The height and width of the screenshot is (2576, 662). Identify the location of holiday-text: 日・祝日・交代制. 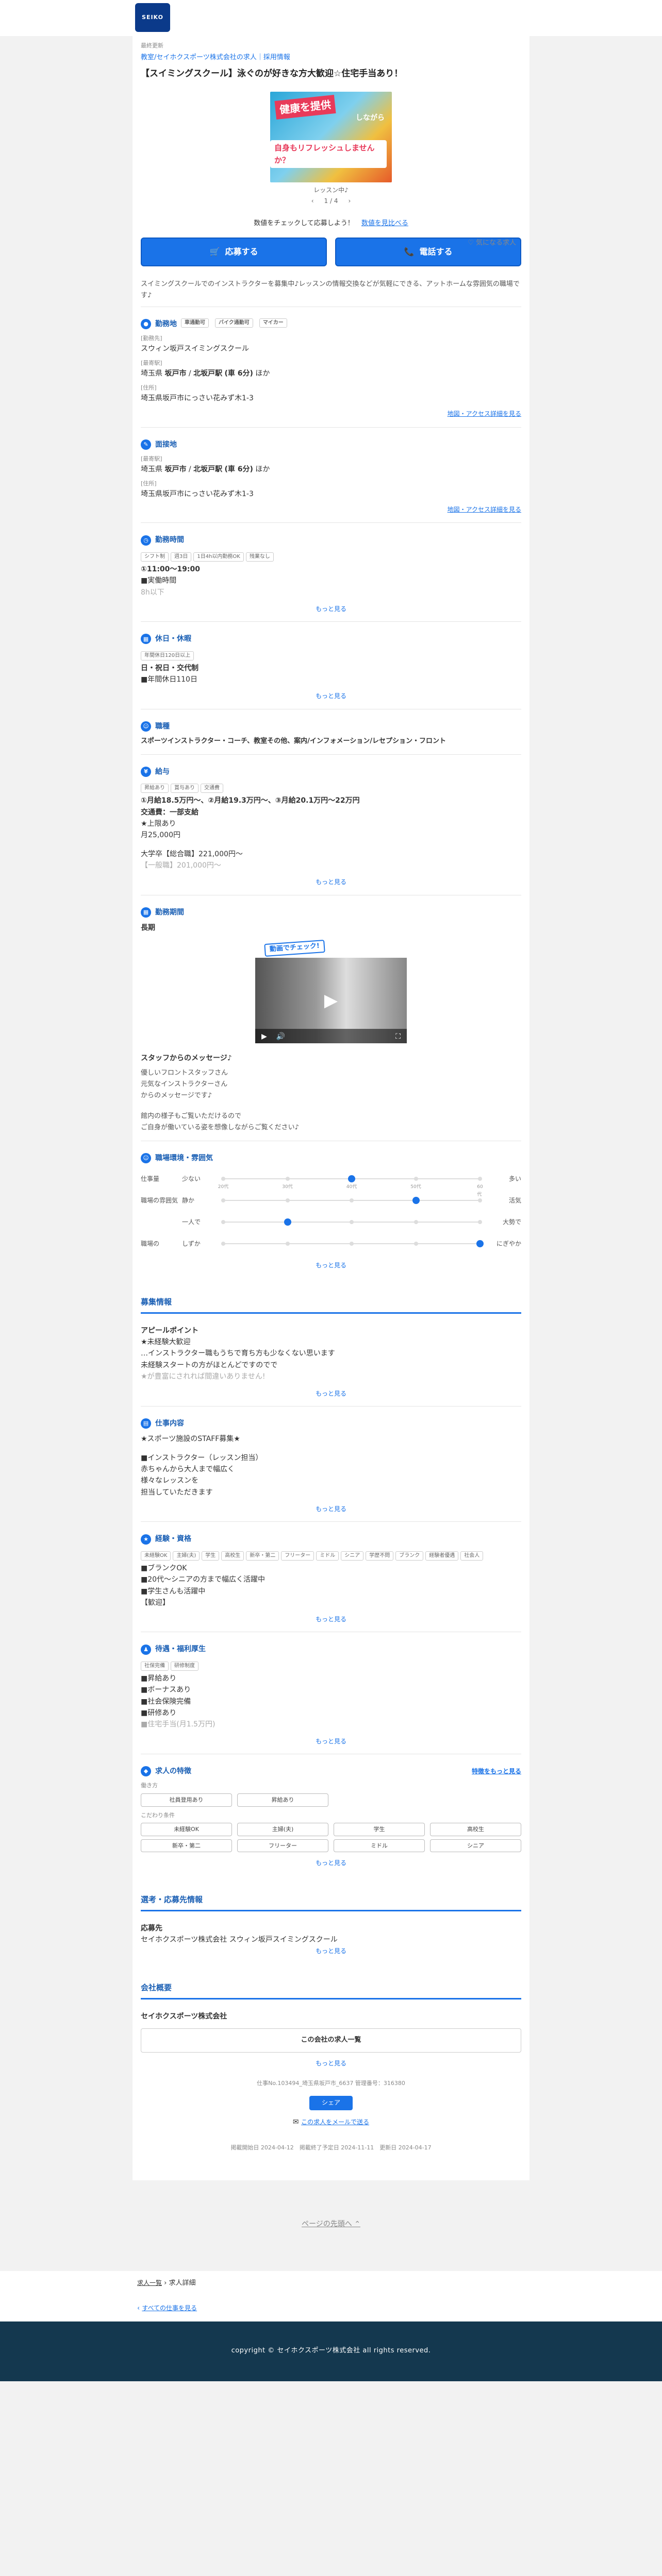
(169, 668).